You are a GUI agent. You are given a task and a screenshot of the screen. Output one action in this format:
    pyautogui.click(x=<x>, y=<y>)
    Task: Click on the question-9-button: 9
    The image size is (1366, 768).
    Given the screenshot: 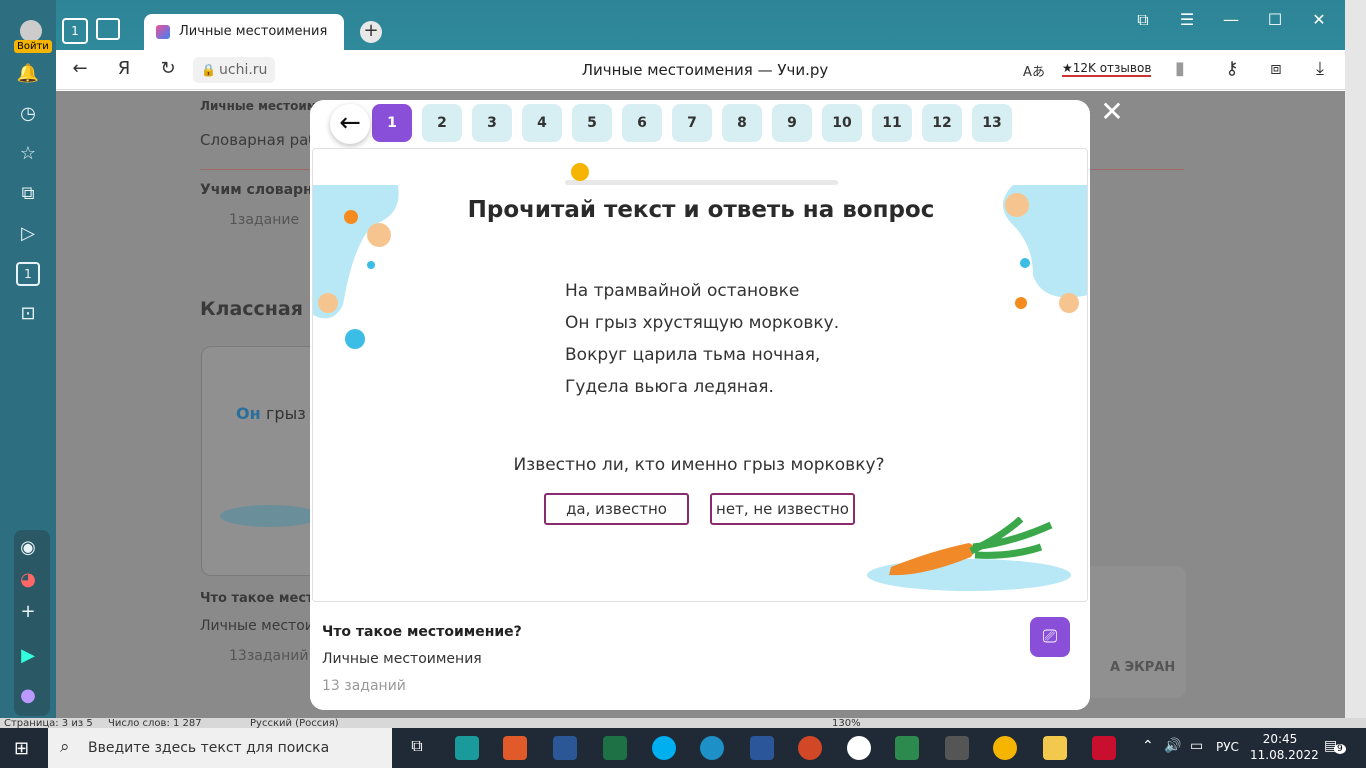 What is the action you would take?
    pyautogui.click(x=792, y=123)
    